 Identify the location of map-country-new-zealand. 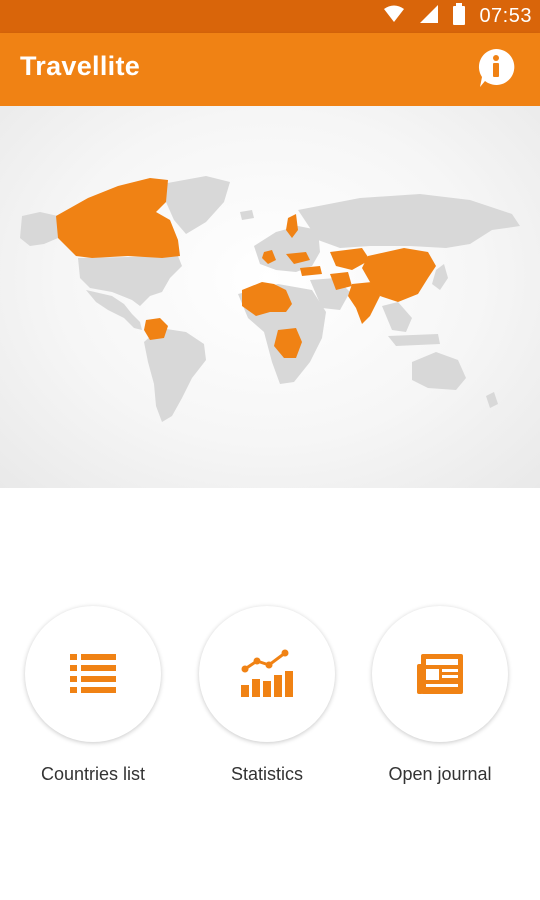
(492, 400).